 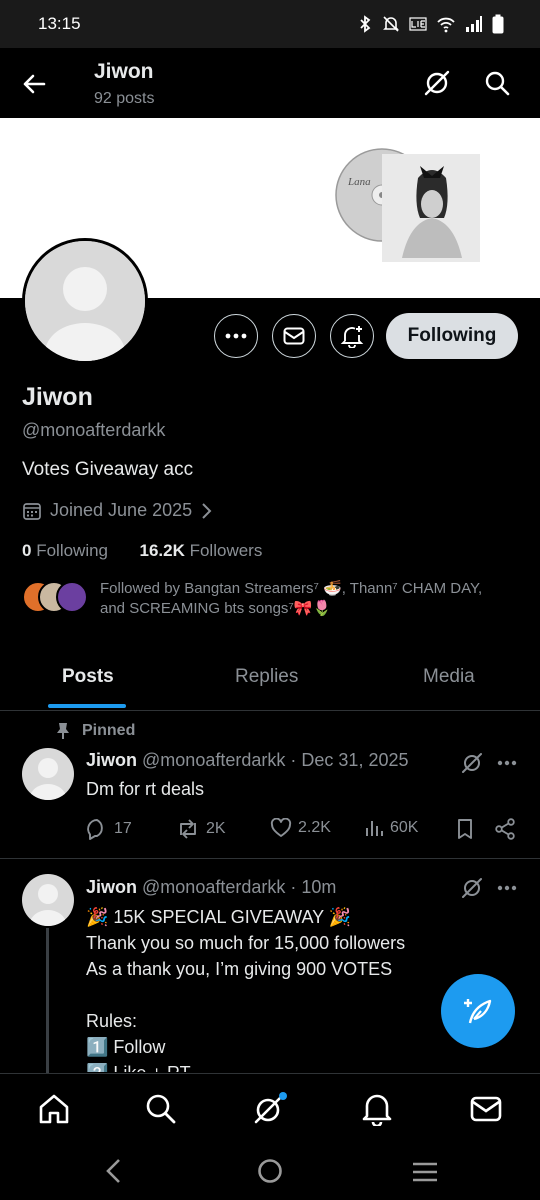 I want to click on repost-button: 2K, so click(x=201, y=829).